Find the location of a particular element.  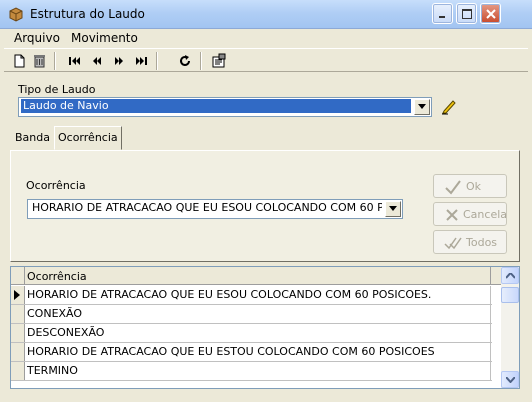

new-icon is located at coordinates (19, 61).